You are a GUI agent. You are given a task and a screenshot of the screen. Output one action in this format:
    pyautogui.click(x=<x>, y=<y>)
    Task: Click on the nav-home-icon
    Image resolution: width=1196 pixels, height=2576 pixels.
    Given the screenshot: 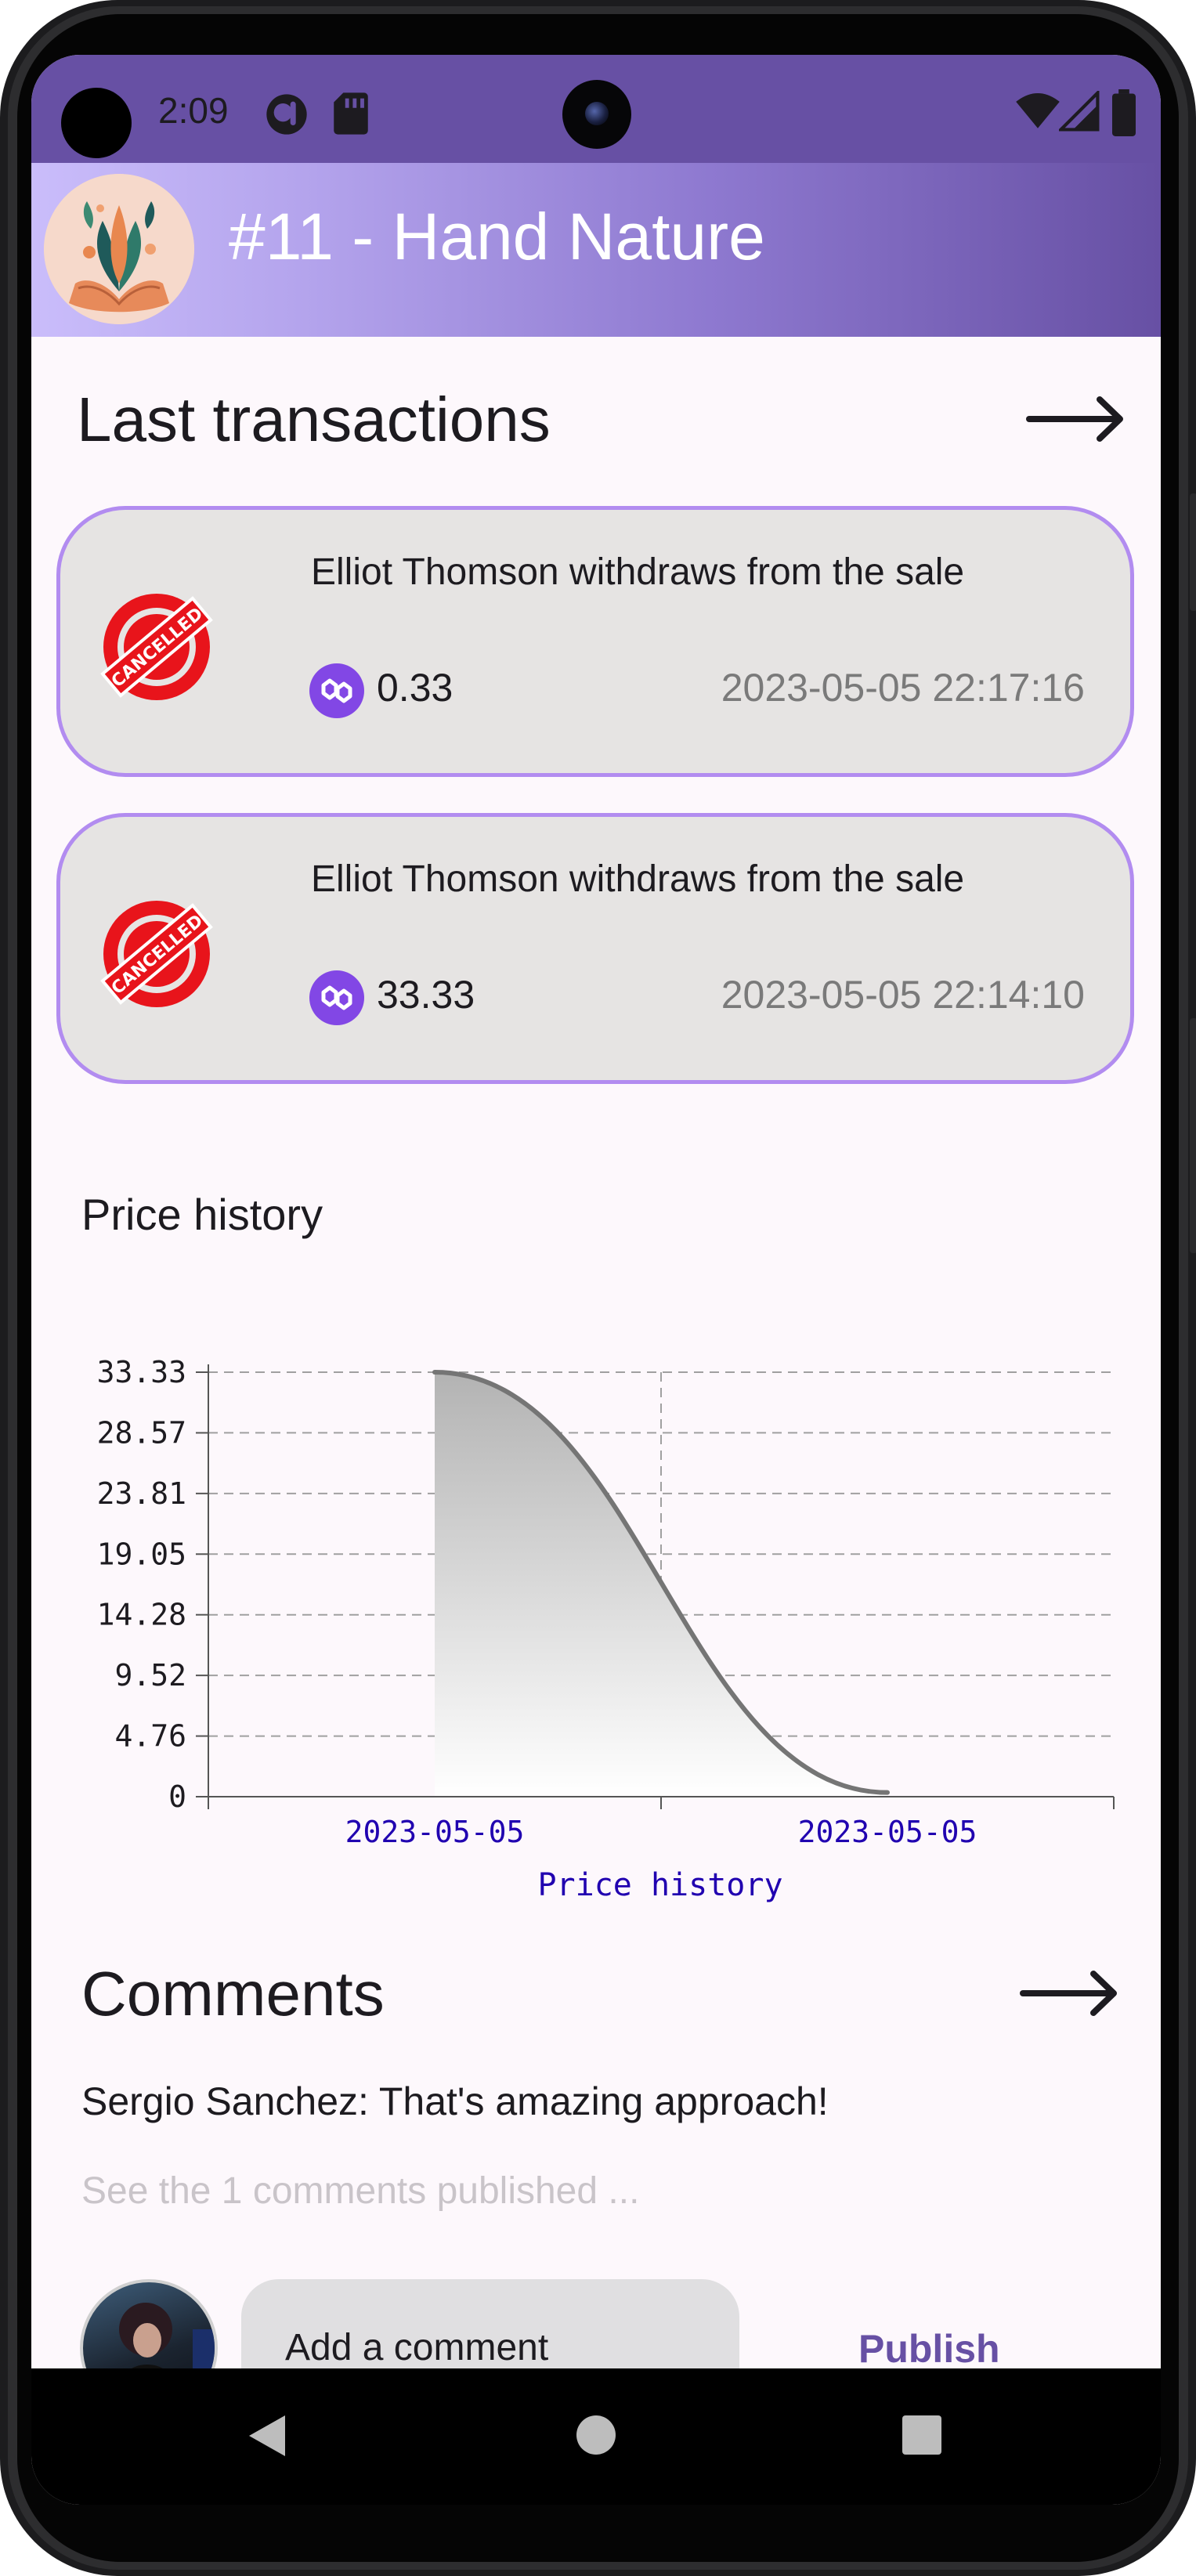 What is the action you would take?
    pyautogui.click(x=596, y=2435)
    